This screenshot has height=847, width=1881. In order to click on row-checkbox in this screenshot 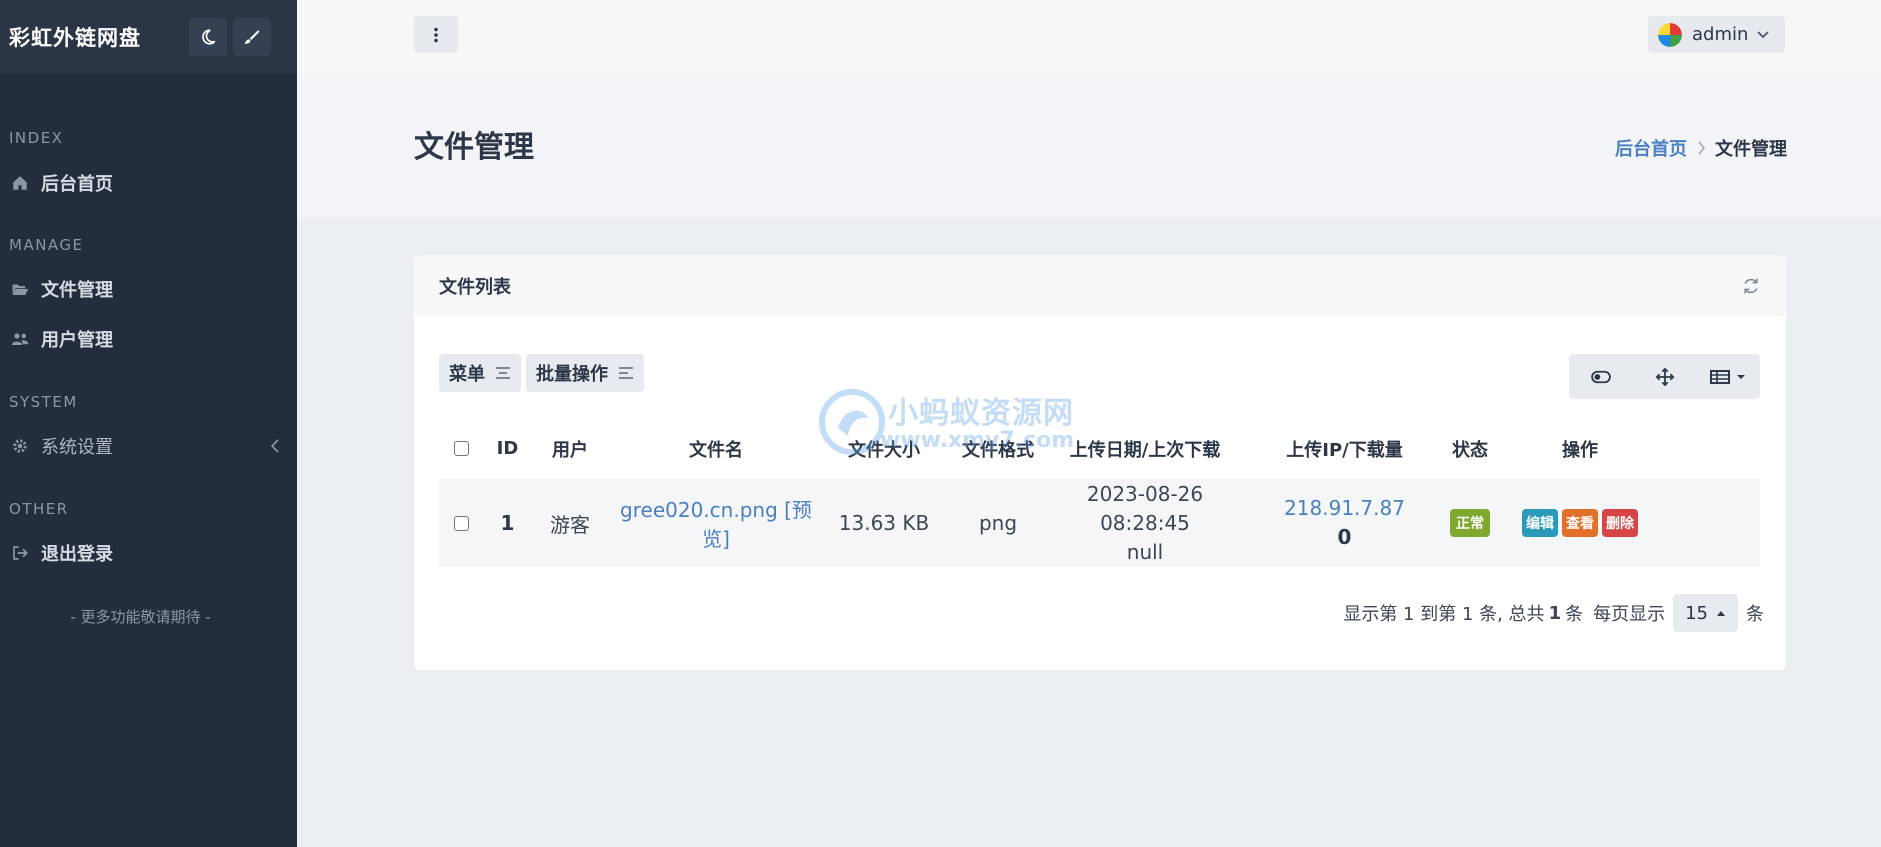, I will do `click(461, 523)`.